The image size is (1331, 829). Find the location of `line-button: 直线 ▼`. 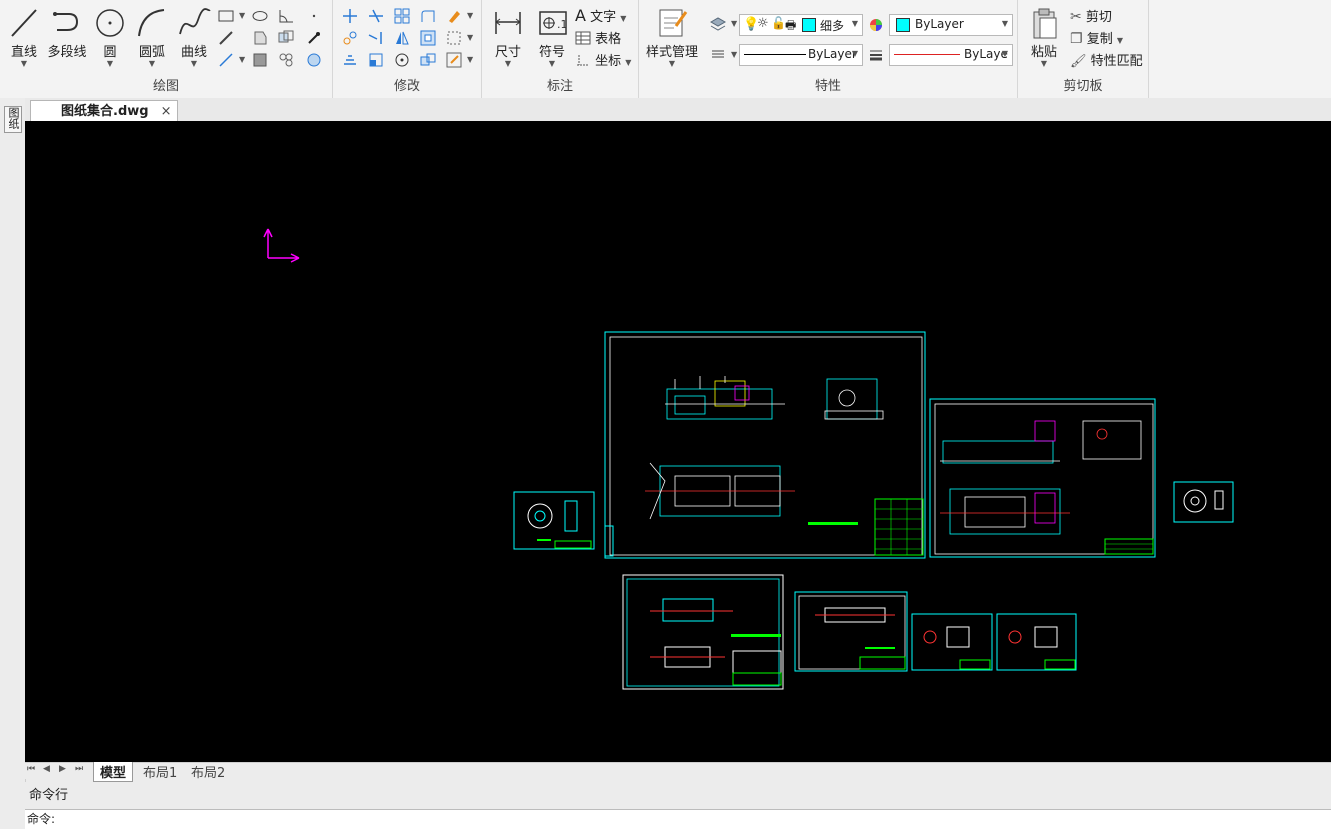

line-button: 直线 ▼ is located at coordinates (24, 37).